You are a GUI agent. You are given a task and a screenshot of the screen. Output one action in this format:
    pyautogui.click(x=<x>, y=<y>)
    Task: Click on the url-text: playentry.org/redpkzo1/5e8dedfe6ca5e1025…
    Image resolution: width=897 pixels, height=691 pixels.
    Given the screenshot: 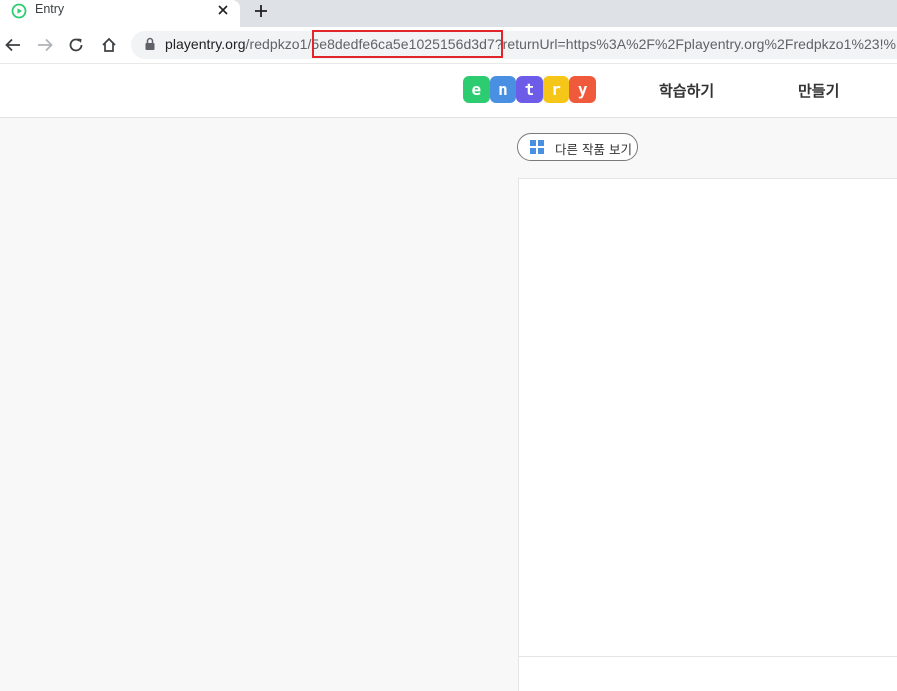 What is the action you would take?
    pyautogui.click(x=530, y=44)
    